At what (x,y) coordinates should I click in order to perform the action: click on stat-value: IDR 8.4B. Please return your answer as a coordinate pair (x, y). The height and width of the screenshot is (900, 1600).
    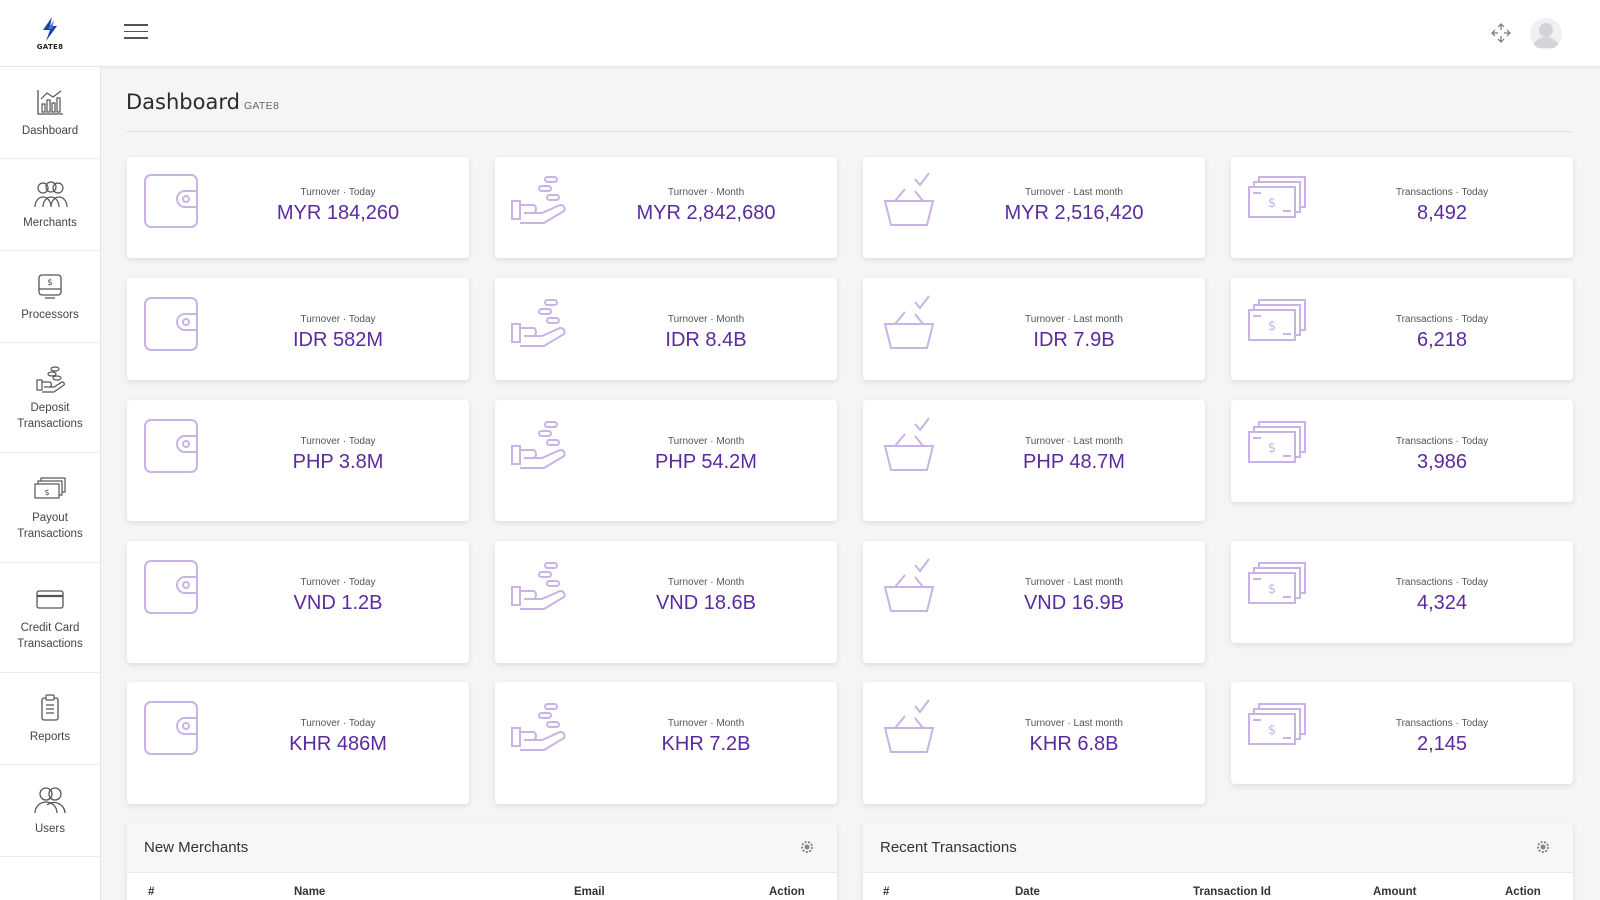
    Looking at the image, I should click on (706, 340).